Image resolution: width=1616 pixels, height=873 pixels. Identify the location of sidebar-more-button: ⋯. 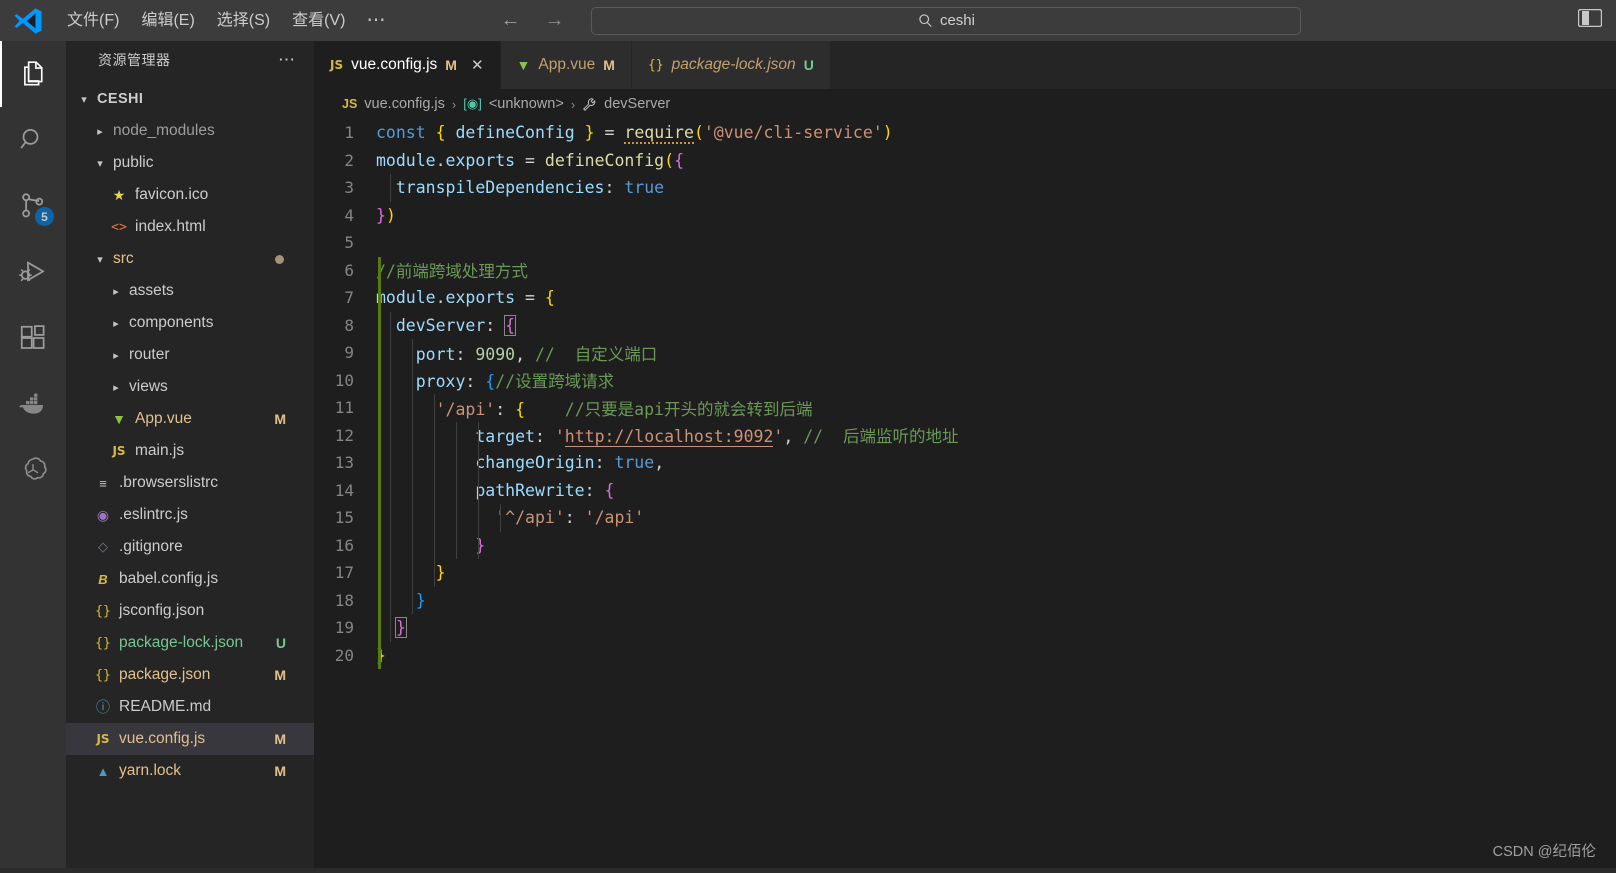
(287, 59).